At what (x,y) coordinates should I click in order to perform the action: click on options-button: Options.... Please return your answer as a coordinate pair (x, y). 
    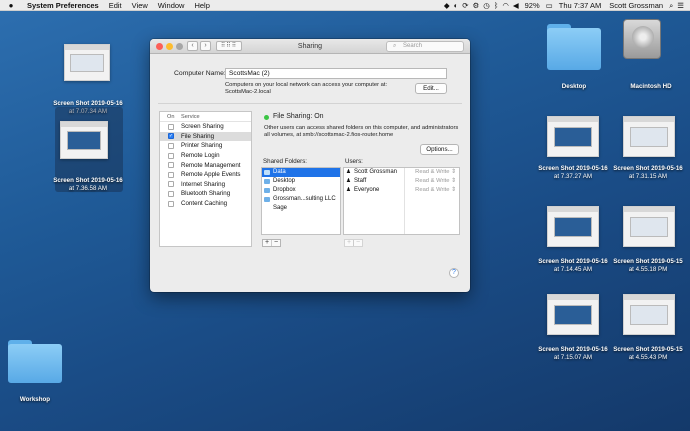
    Looking at the image, I should click on (439, 149).